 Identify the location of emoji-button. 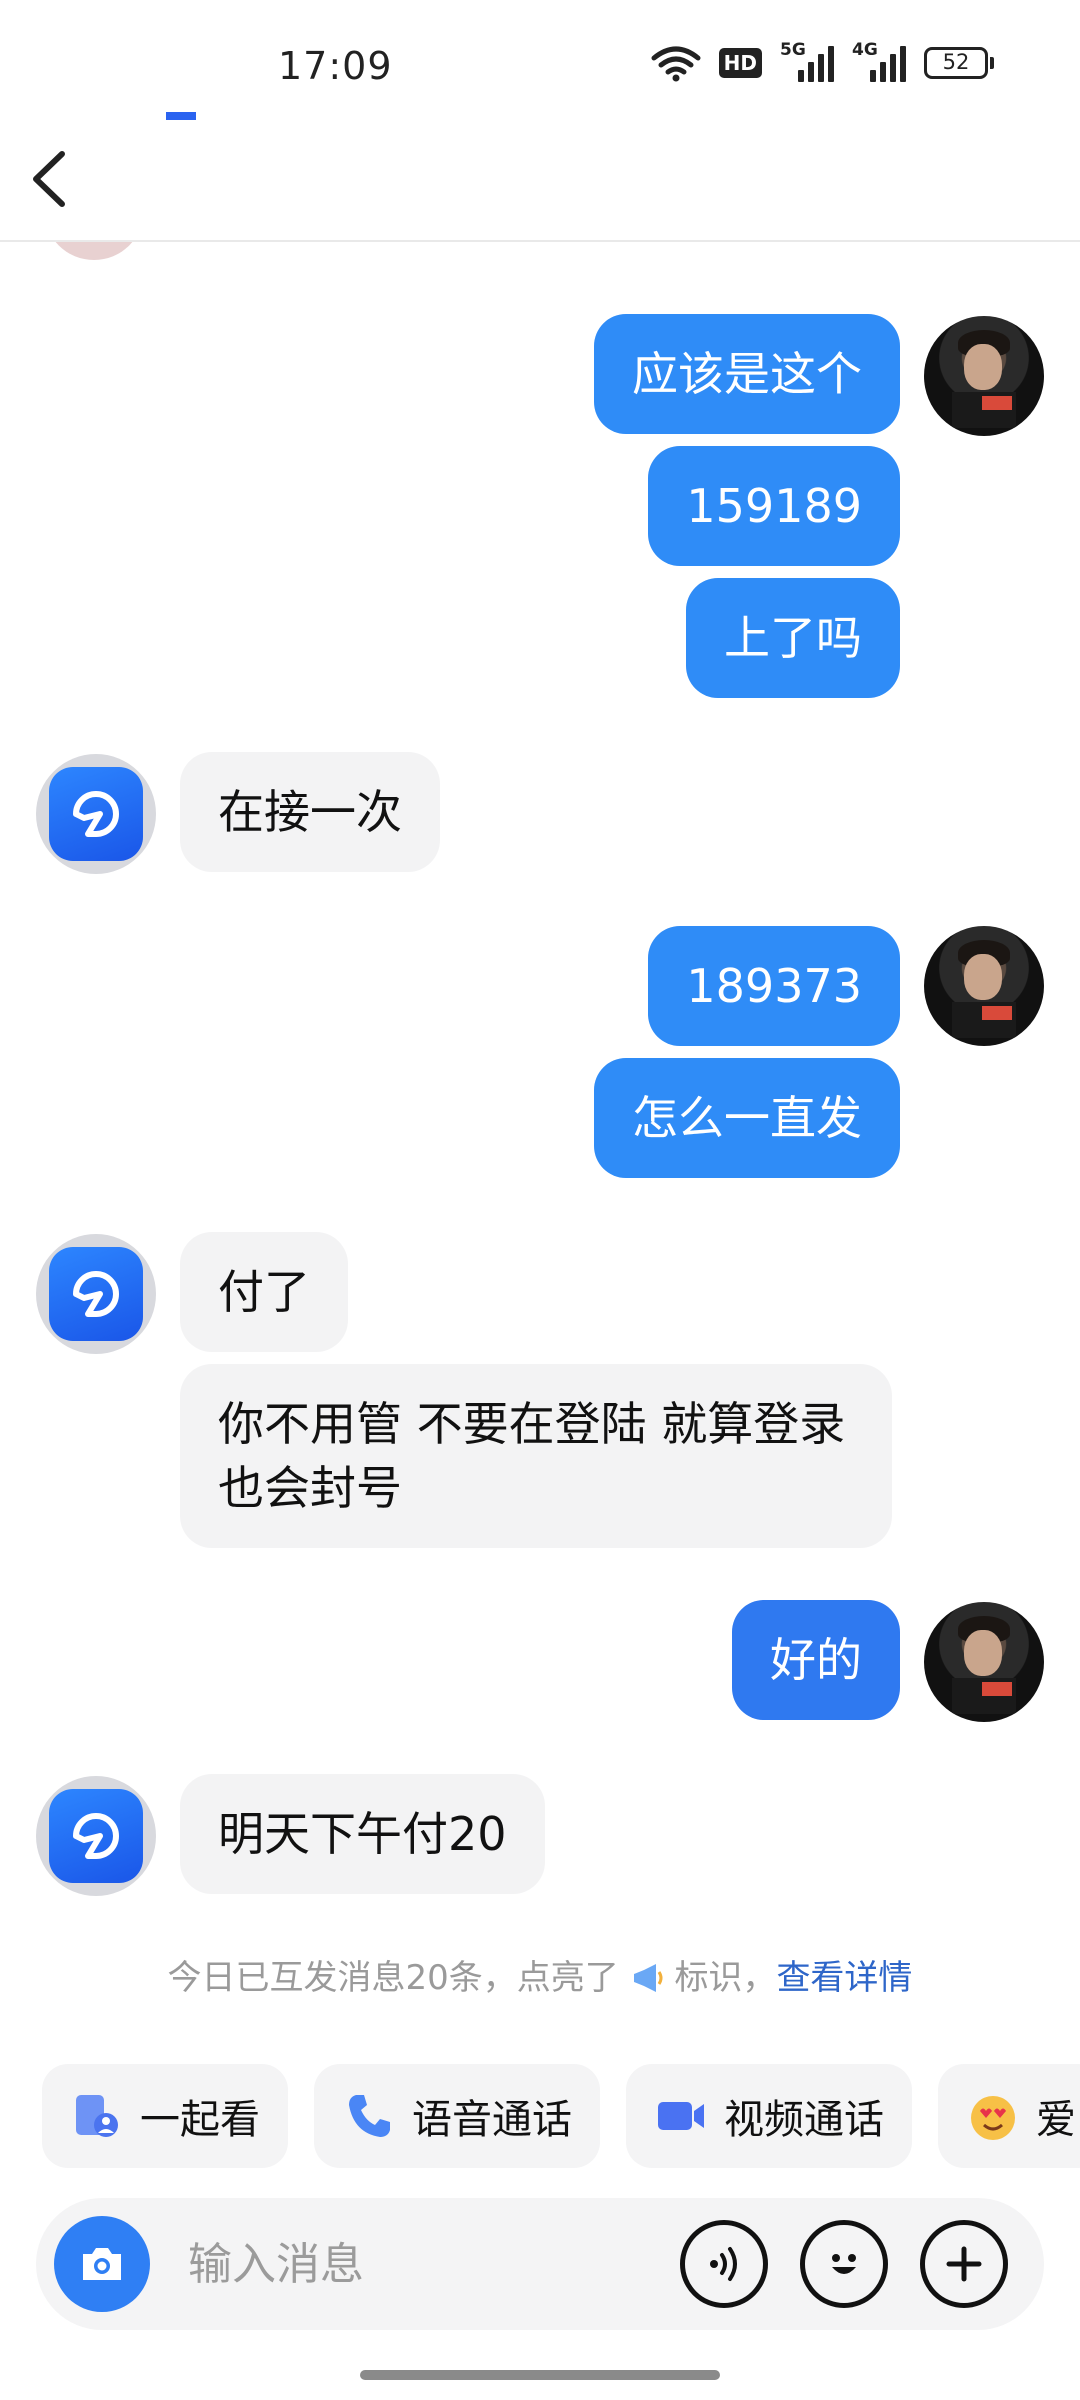
(844, 2264).